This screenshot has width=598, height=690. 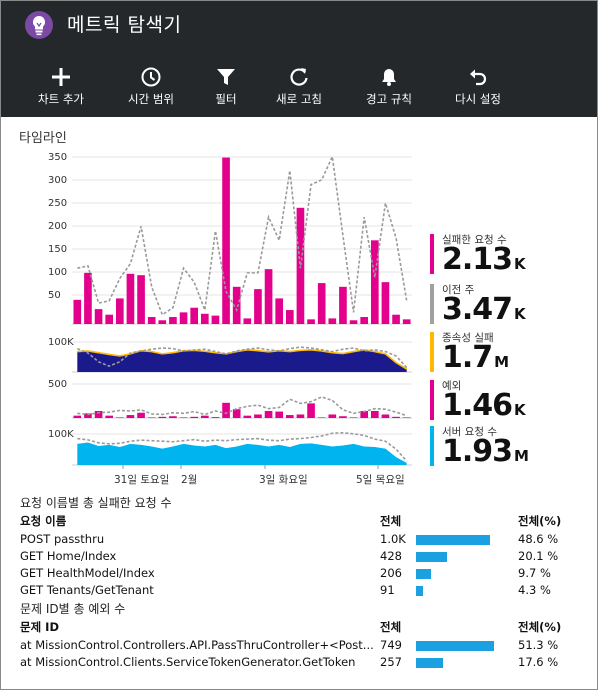 I want to click on problem-row-percent: 17.6 %, so click(x=538, y=662).